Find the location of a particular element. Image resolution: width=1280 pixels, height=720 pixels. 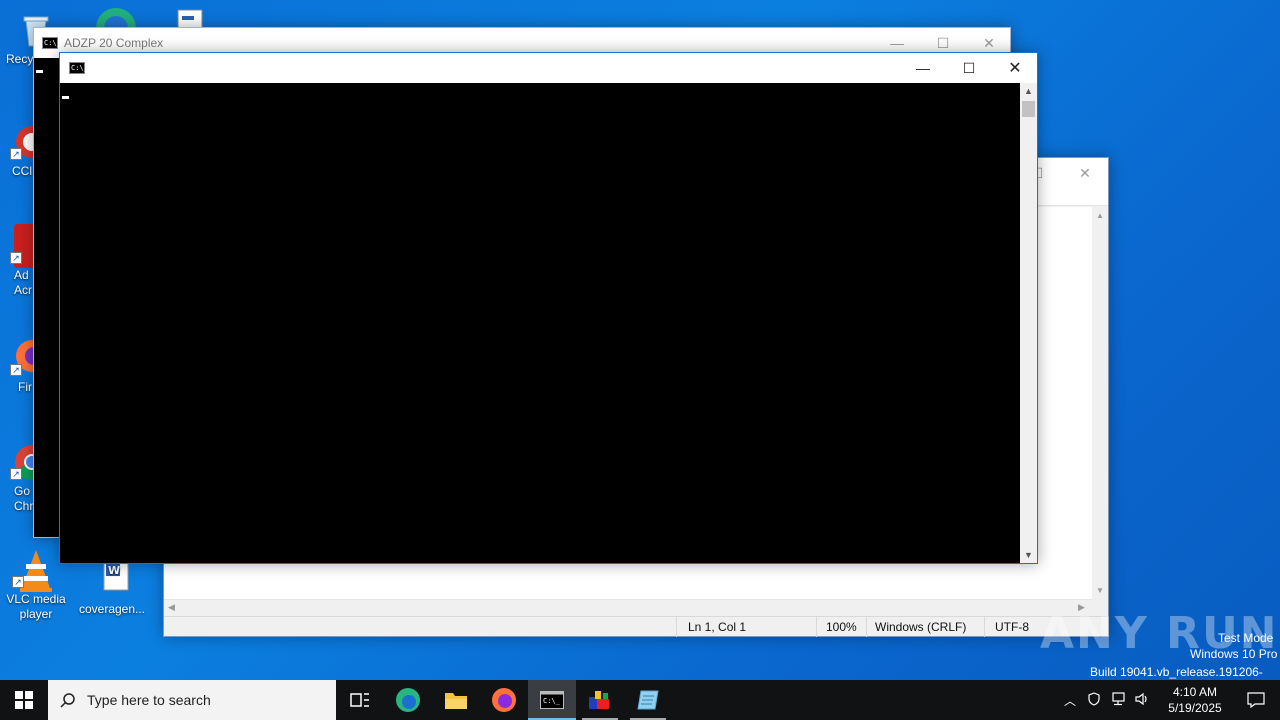

taskbar-clock: 4:10 AM 5/19/2025 is located at coordinates (1195, 700).